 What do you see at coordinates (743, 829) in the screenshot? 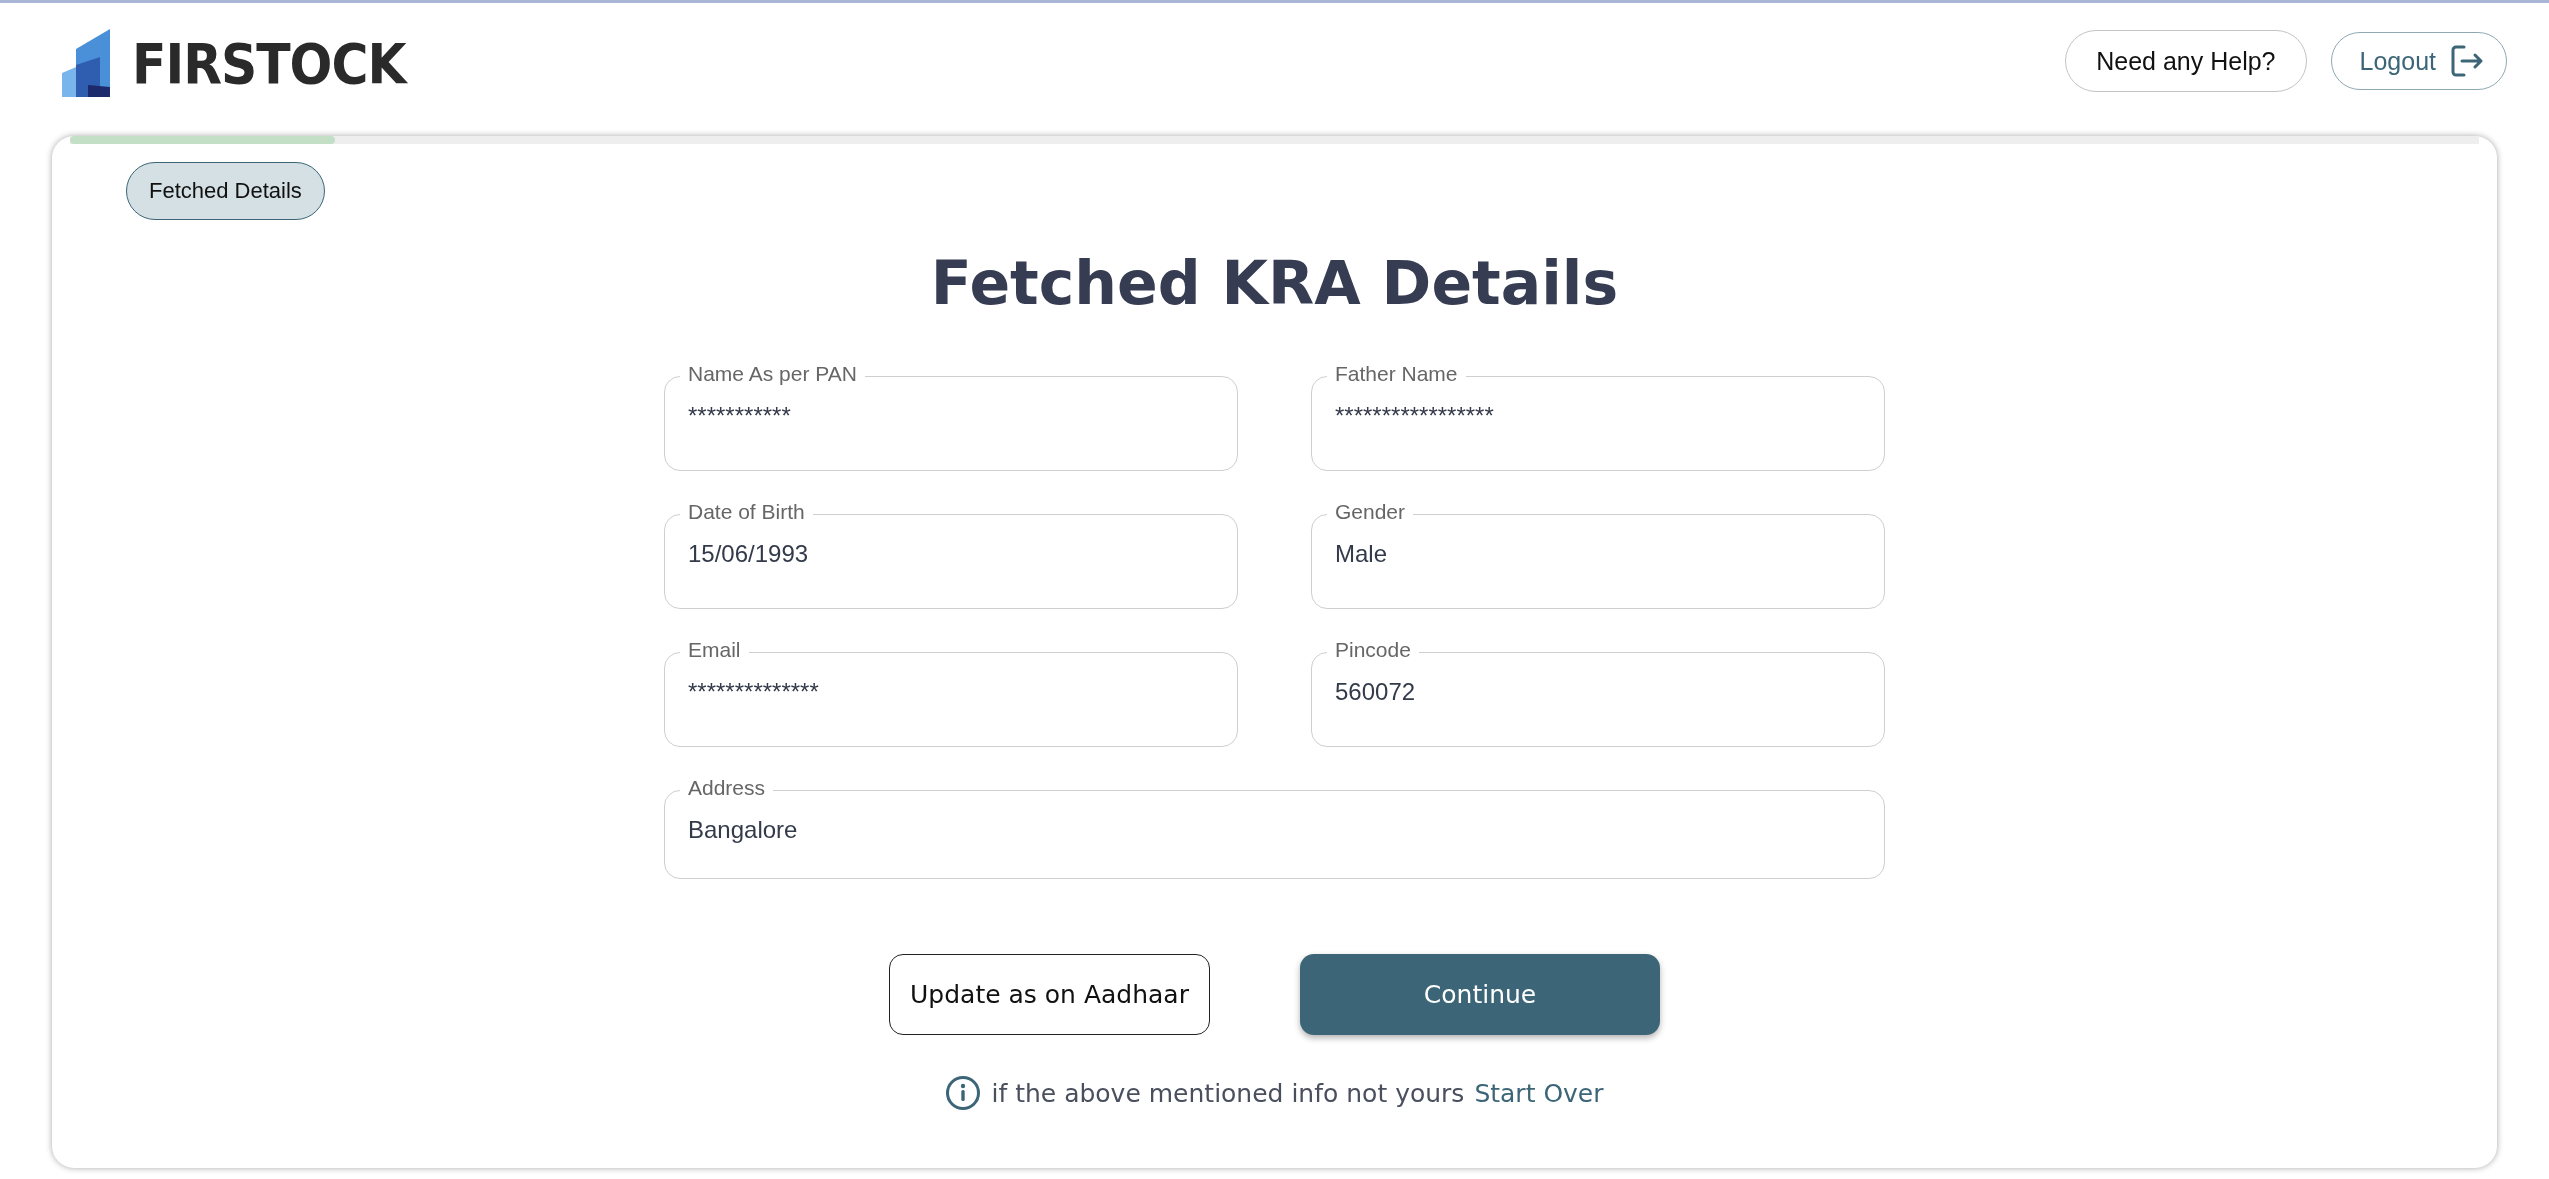
I see `field-value: Bangalore` at bounding box center [743, 829].